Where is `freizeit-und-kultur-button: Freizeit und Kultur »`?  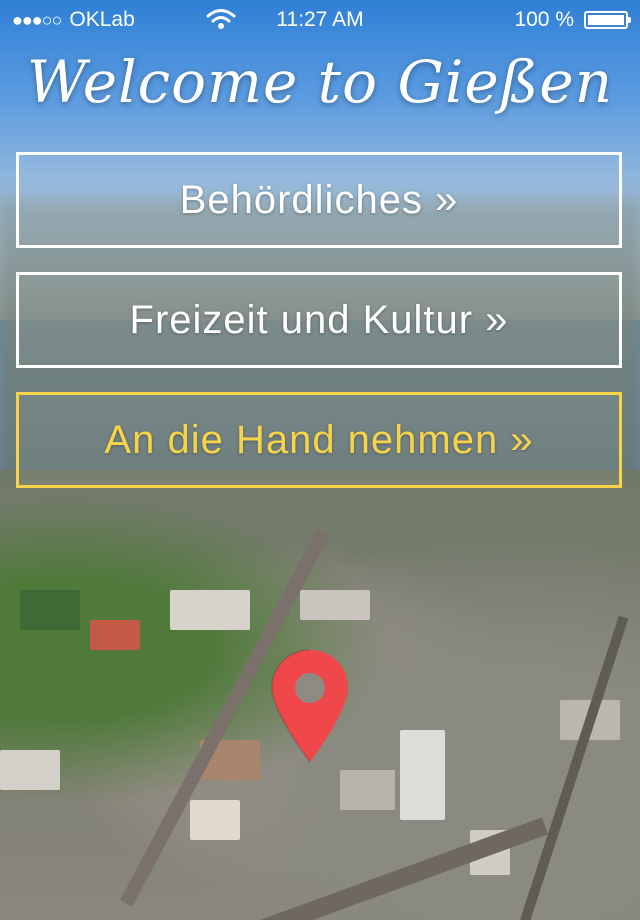 freizeit-und-kultur-button: Freizeit und Kultur » is located at coordinates (319, 320).